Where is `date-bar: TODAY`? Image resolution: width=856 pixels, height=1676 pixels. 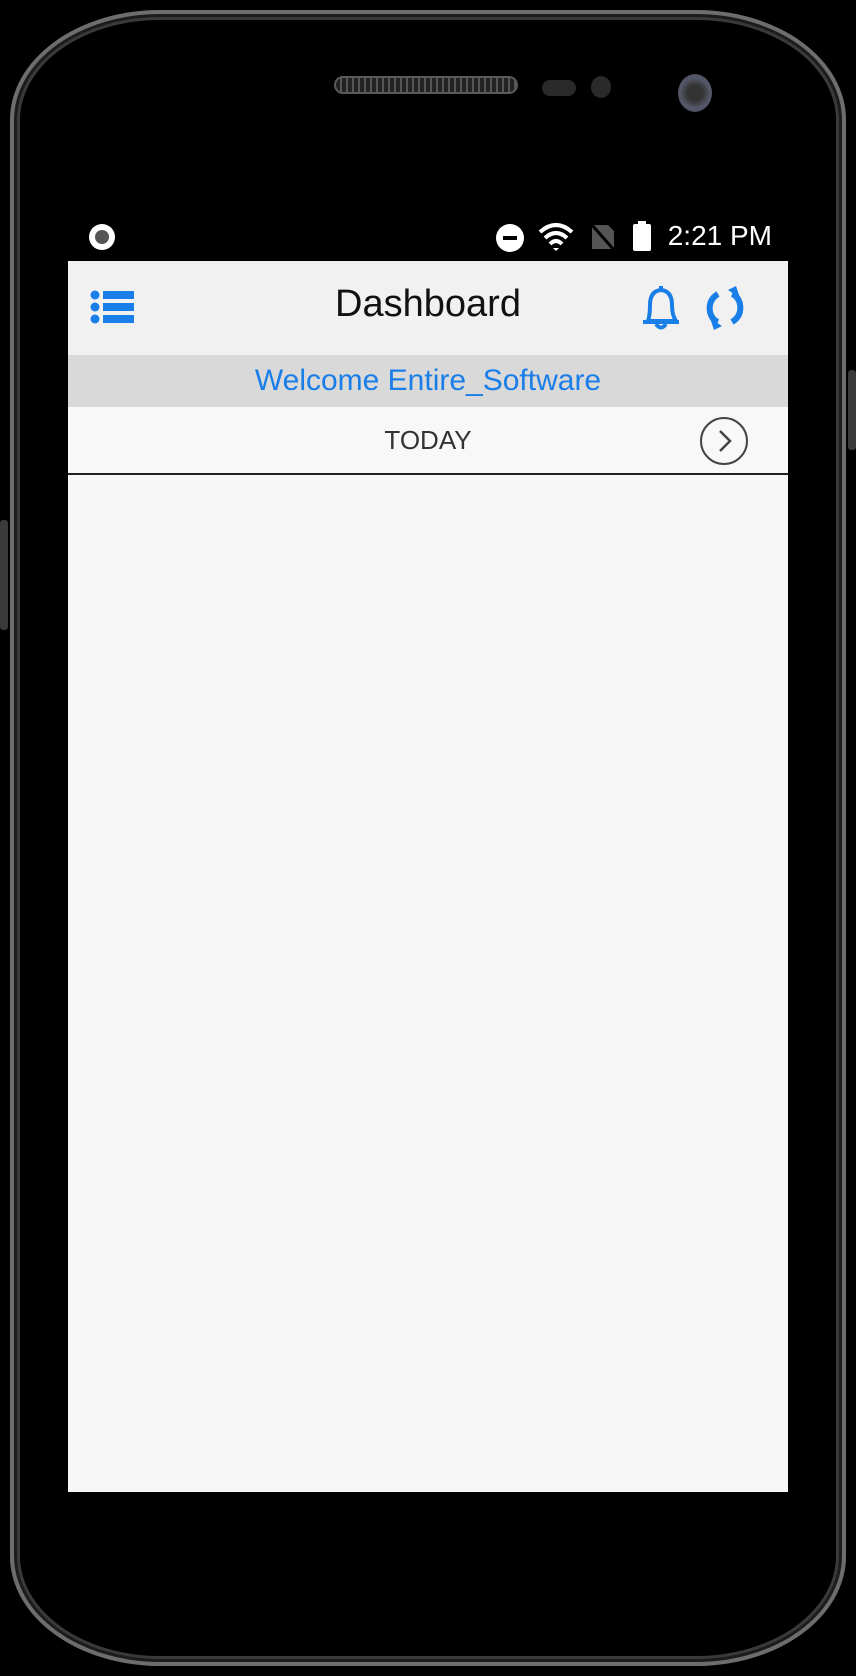
date-bar: TODAY is located at coordinates (428, 441).